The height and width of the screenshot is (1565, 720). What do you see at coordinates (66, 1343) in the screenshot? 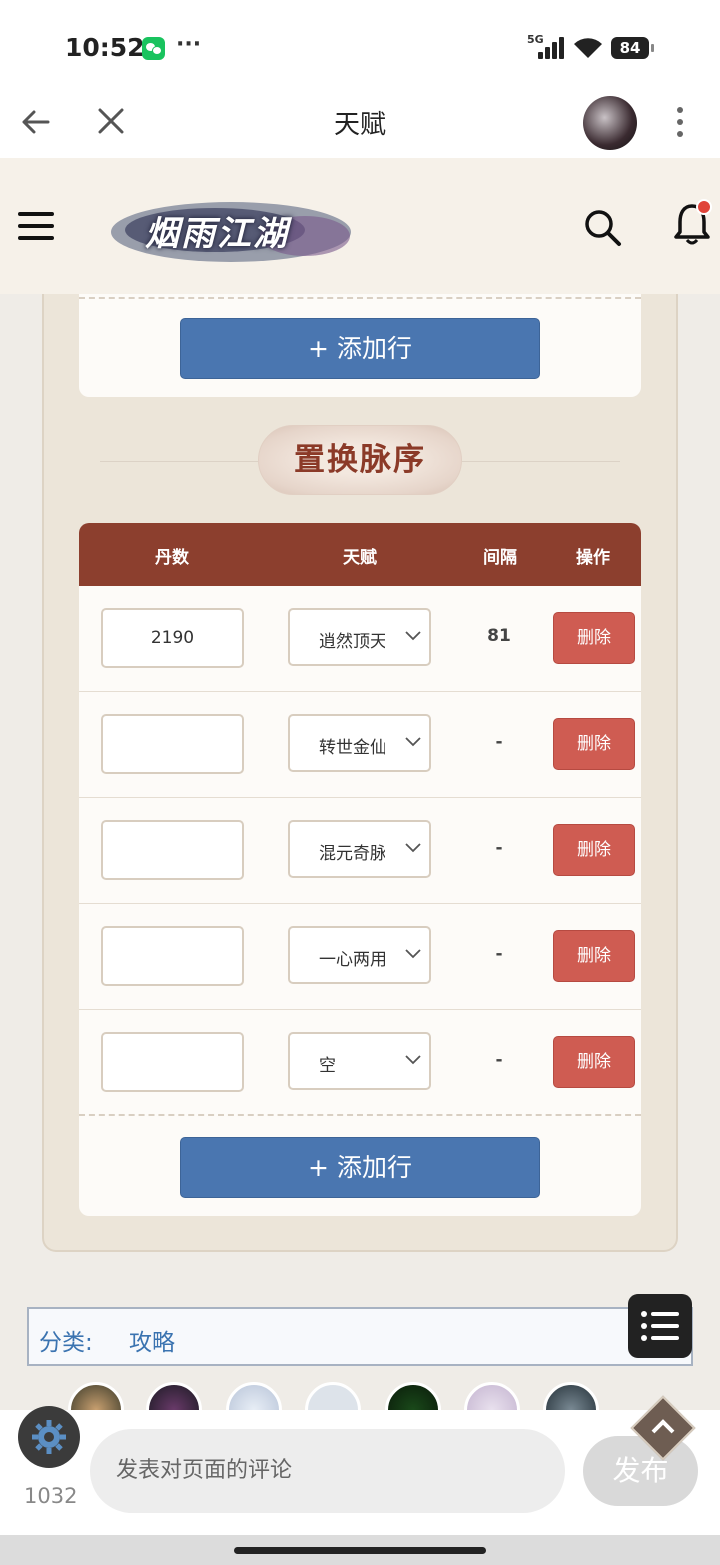
I see `category-label: 分类:` at bounding box center [66, 1343].